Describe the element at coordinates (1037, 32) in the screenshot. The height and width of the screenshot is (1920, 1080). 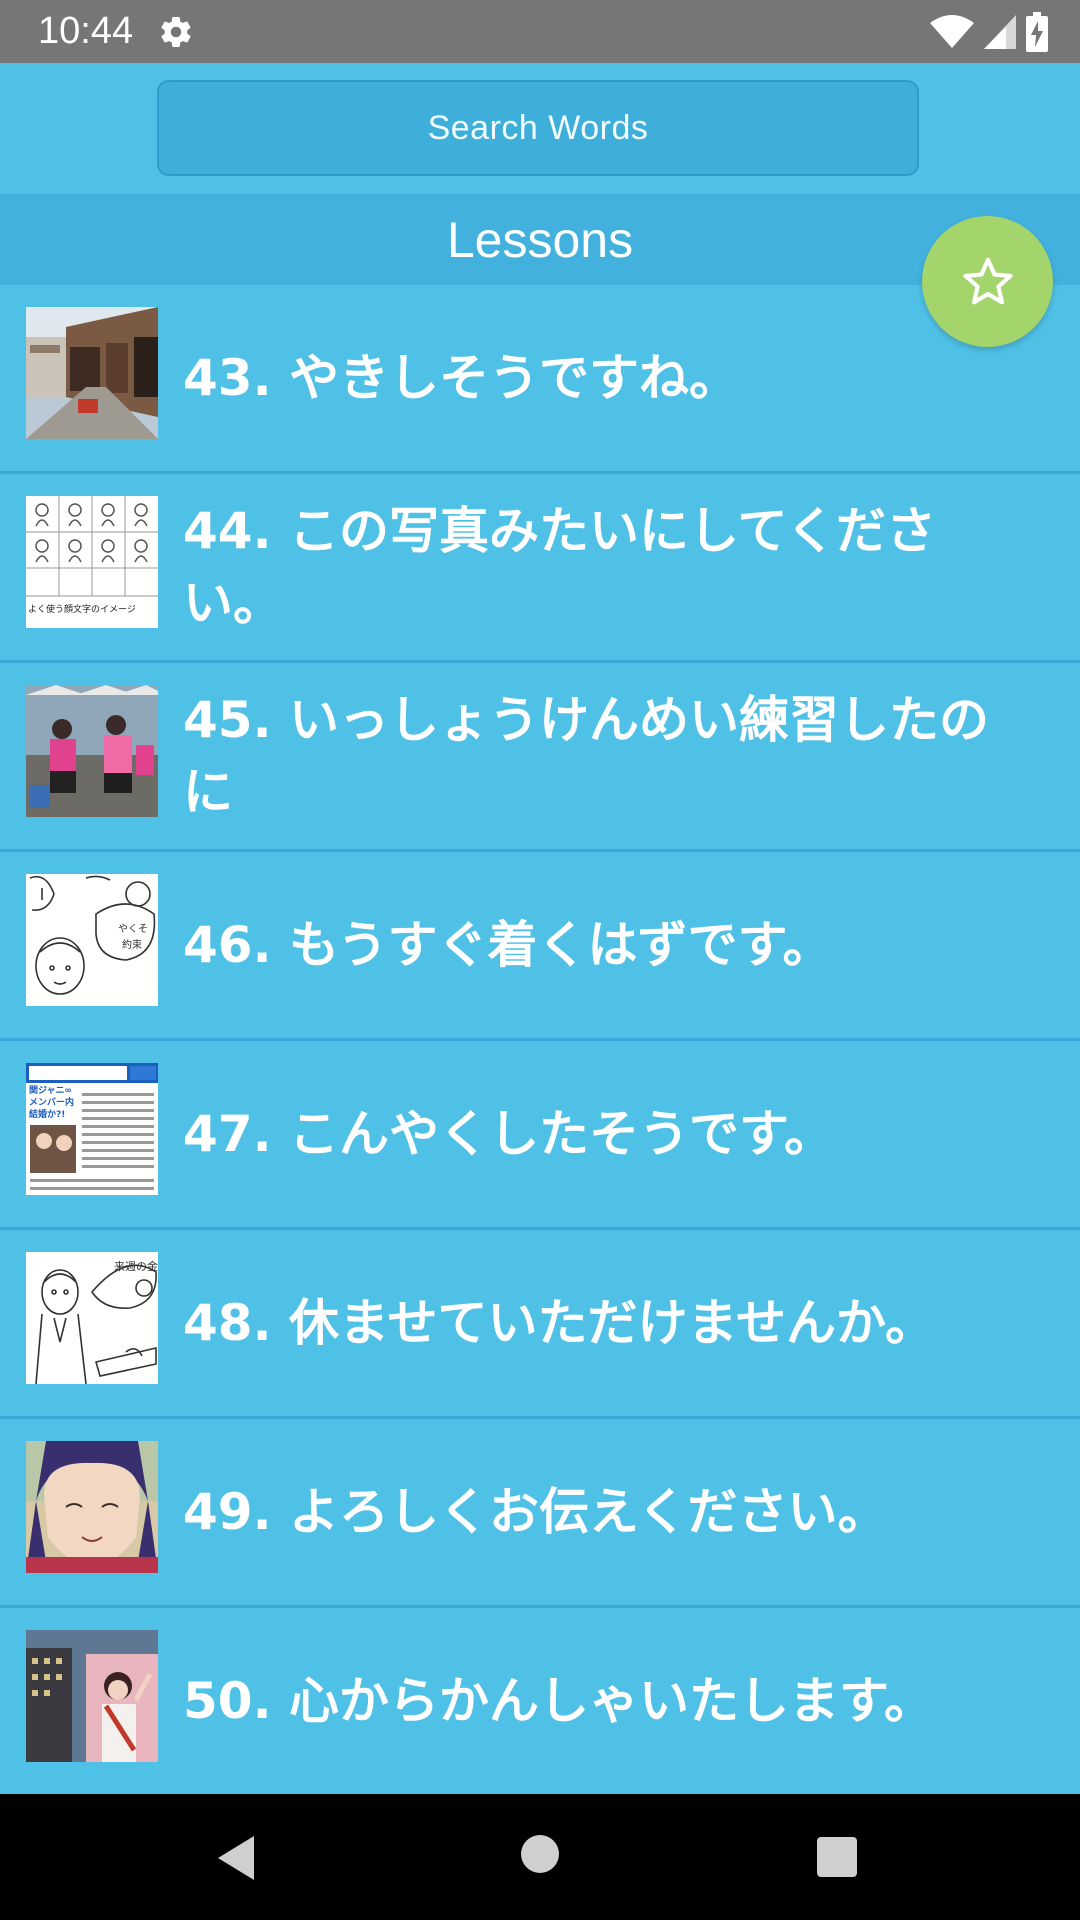
I see `battery-charging-icon` at that location.